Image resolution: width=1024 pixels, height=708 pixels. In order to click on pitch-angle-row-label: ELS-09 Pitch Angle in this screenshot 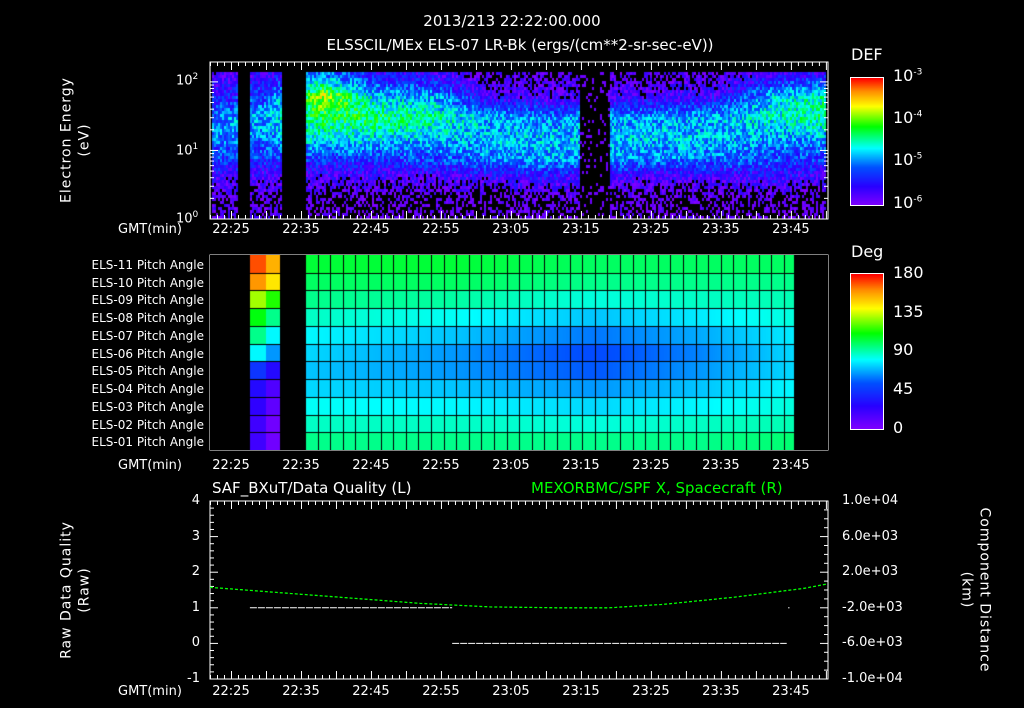, I will do `click(147, 300)`.